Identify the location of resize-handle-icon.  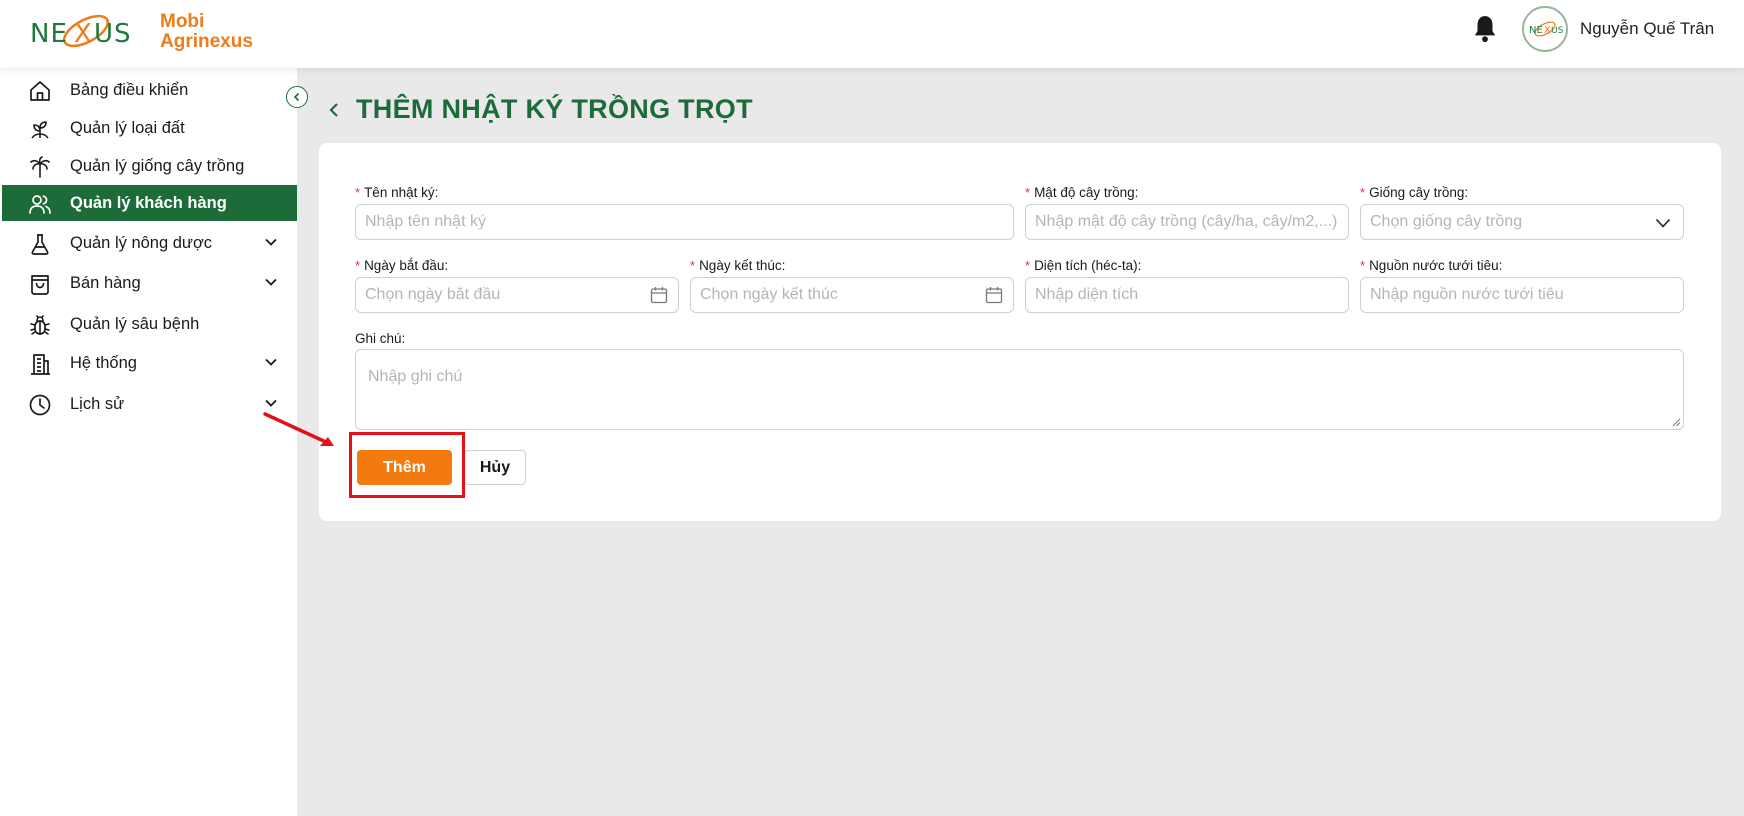
(1676, 422).